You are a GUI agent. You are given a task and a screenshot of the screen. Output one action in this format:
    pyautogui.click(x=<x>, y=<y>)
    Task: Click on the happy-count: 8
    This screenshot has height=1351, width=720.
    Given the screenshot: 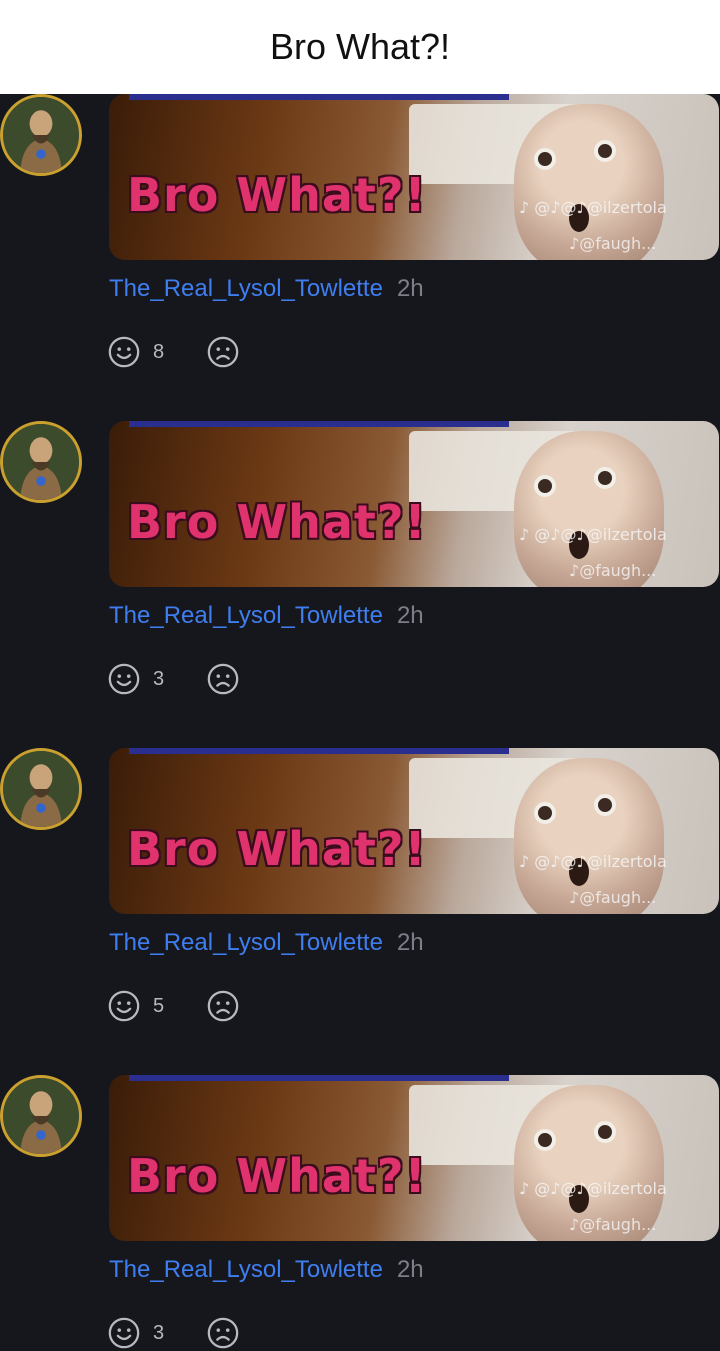 What is the action you would take?
    pyautogui.click(x=159, y=351)
    